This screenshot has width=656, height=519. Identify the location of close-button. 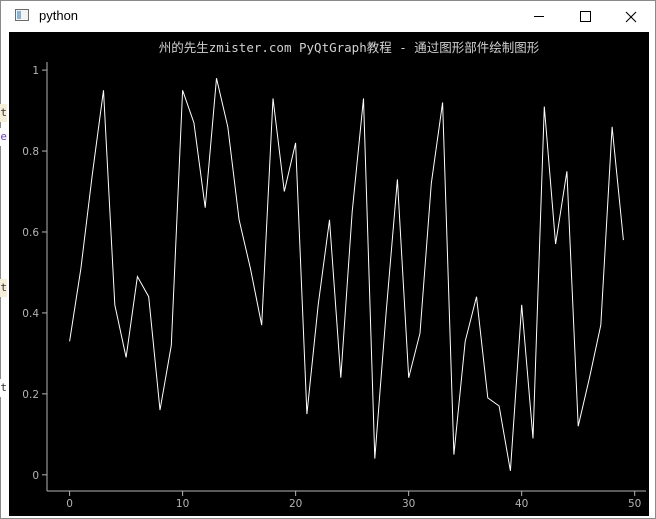
(631, 16).